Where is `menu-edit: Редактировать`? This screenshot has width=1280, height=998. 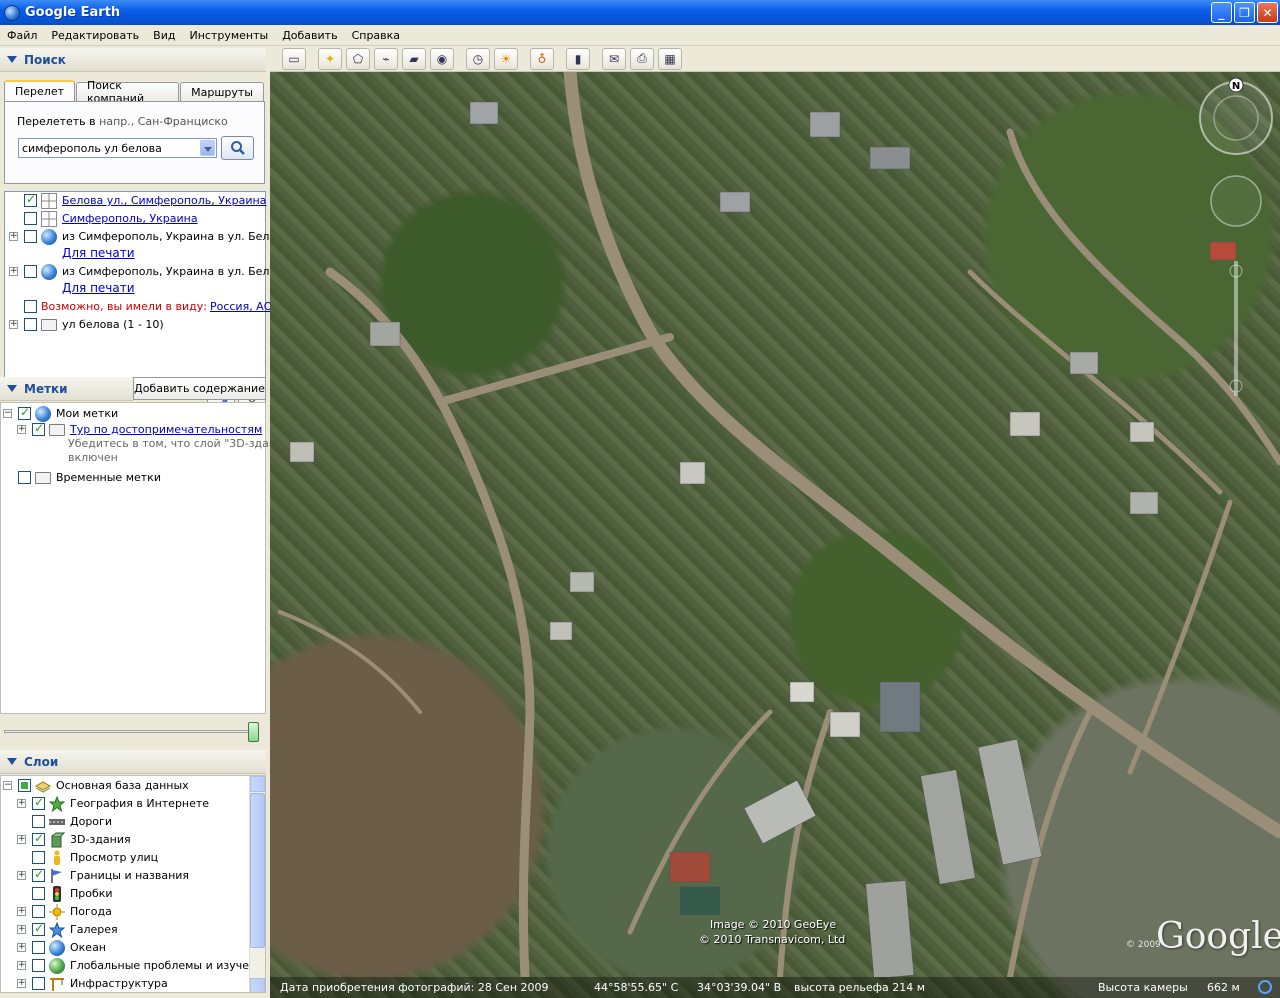
menu-edit: Редактировать is located at coordinates (95, 35).